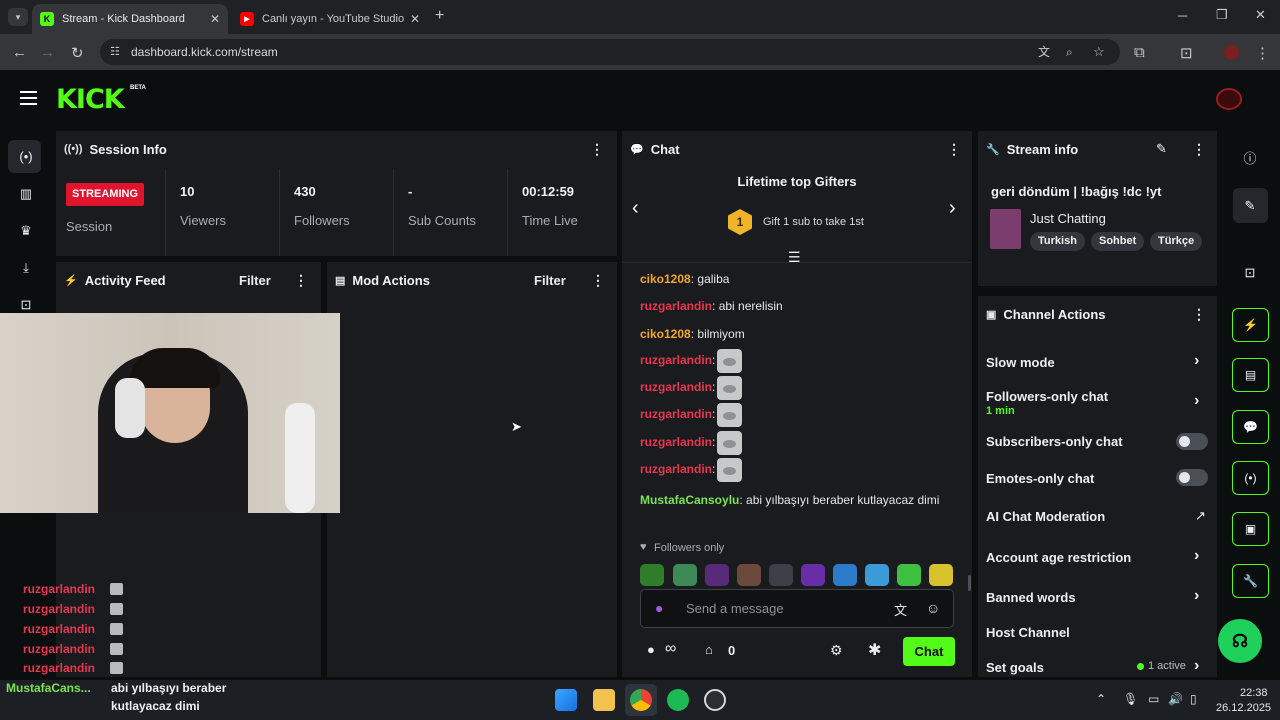 The width and height of the screenshot is (1280, 720). What do you see at coordinates (635, 208) in the screenshot?
I see `gifters-prev-arrow-icon: ‹` at bounding box center [635, 208].